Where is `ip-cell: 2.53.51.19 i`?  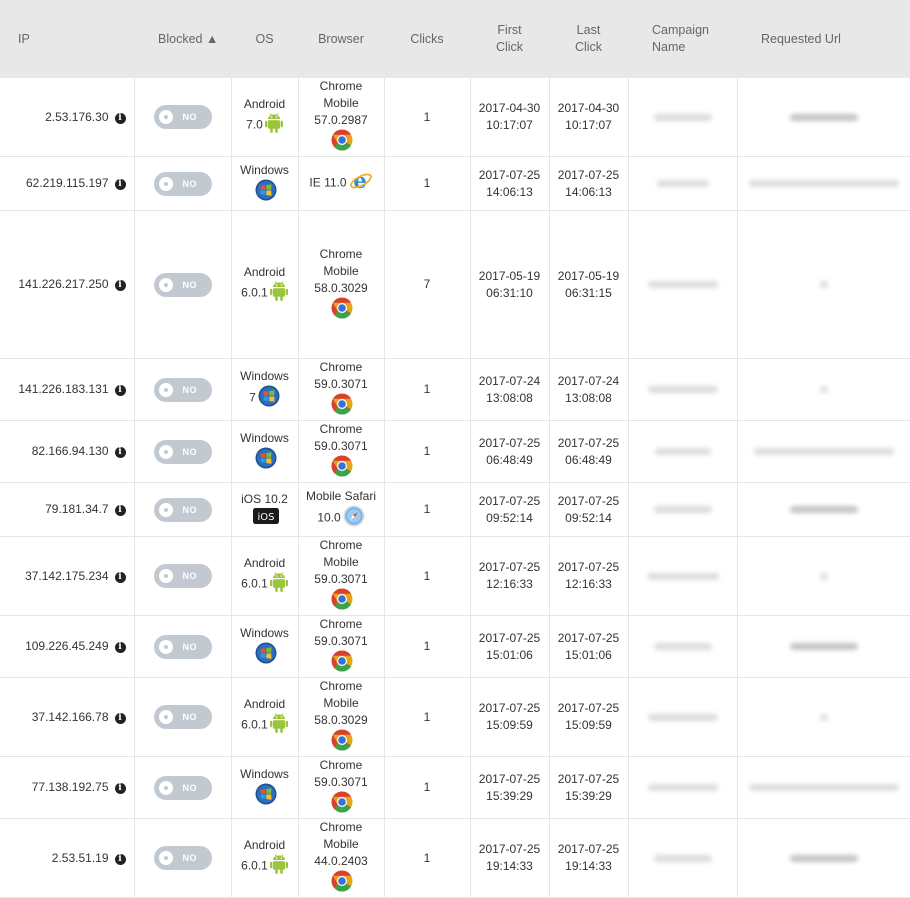
ip-cell: 2.53.51.19 i is located at coordinates (67, 858).